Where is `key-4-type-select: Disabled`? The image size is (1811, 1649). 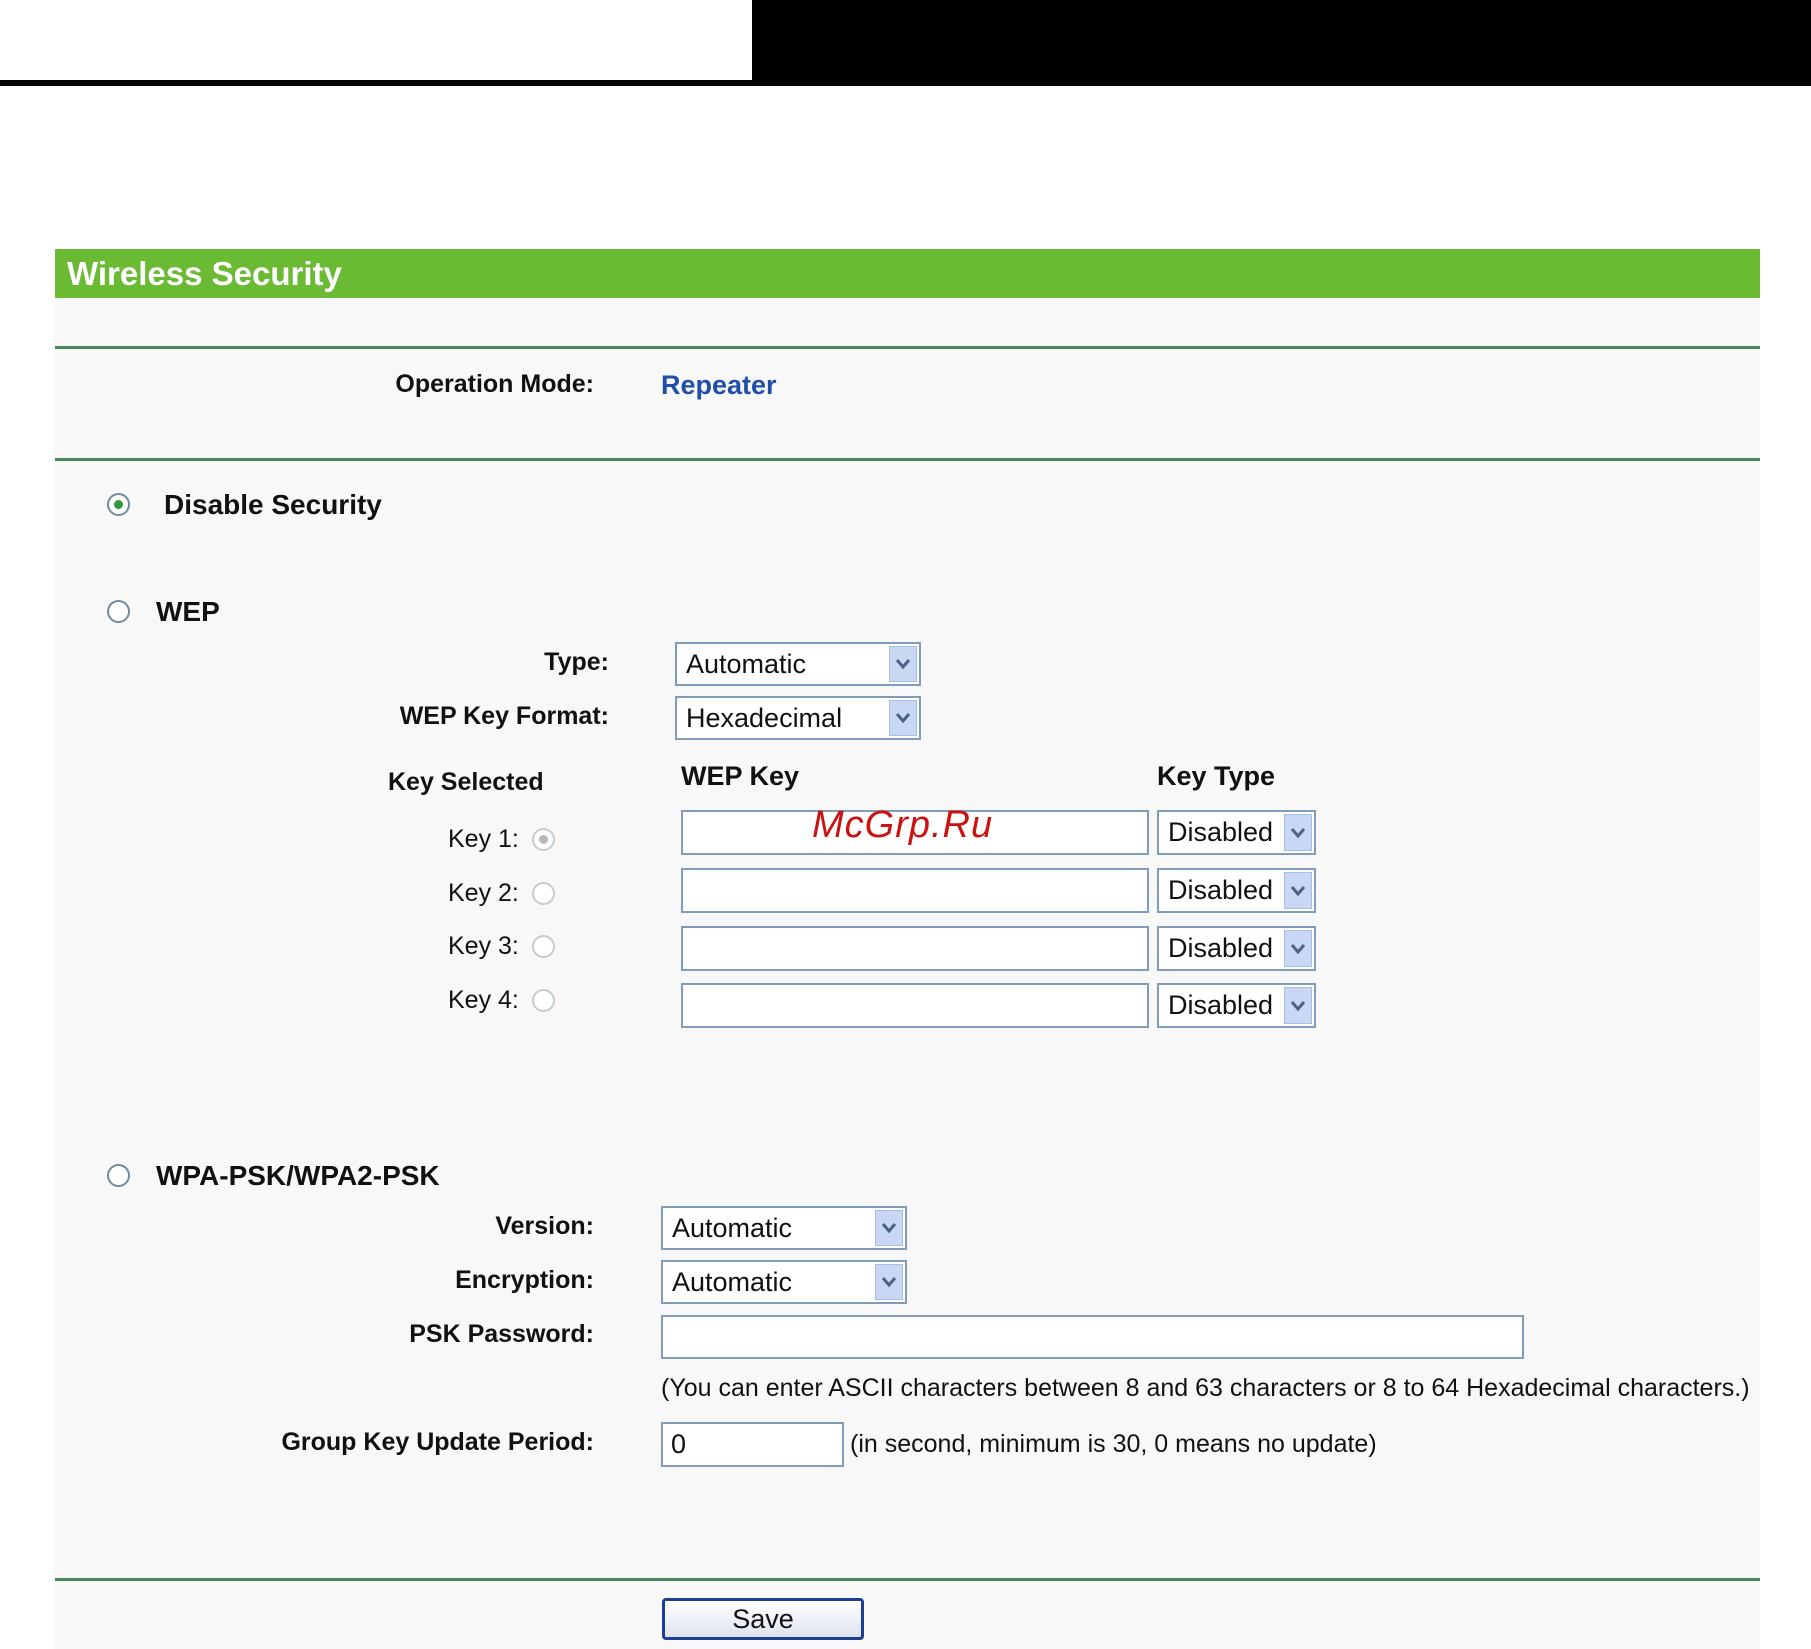 key-4-type-select: Disabled is located at coordinates (1236, 1005).